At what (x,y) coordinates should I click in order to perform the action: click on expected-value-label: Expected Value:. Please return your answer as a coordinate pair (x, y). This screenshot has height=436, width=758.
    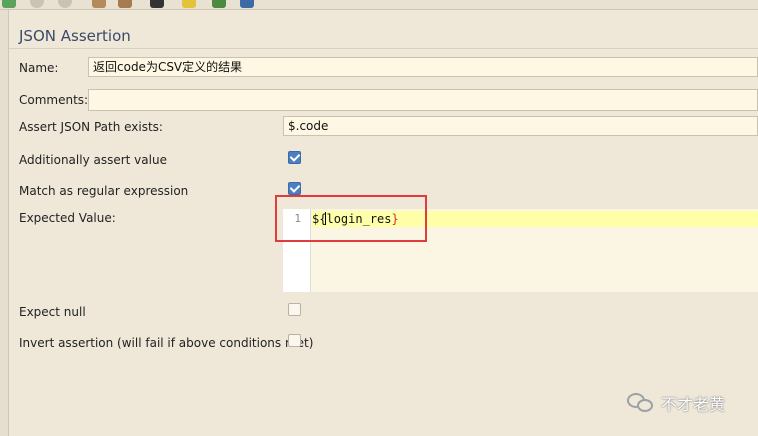
    Looking at the image, I should click on (67, 218).